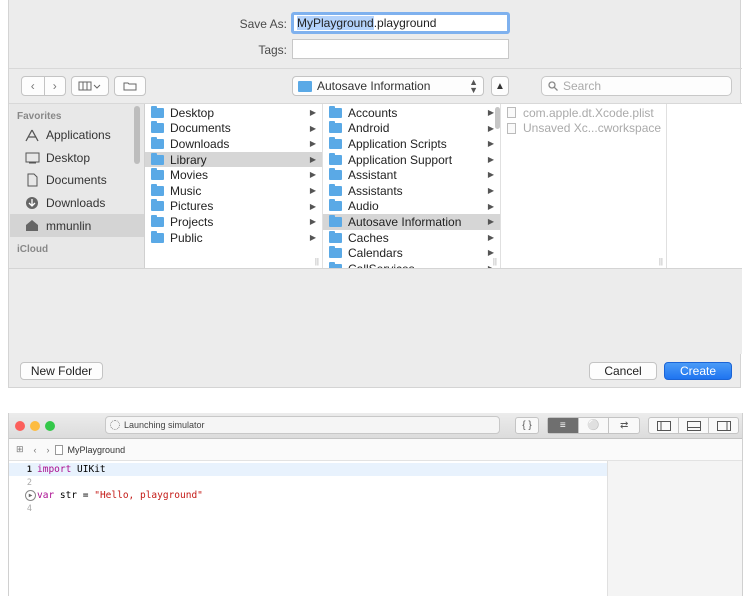 This screenshot has width=756, height=596. I want to click on file-row: com.apple.dt.Xcode.plist, so click(583, 113).